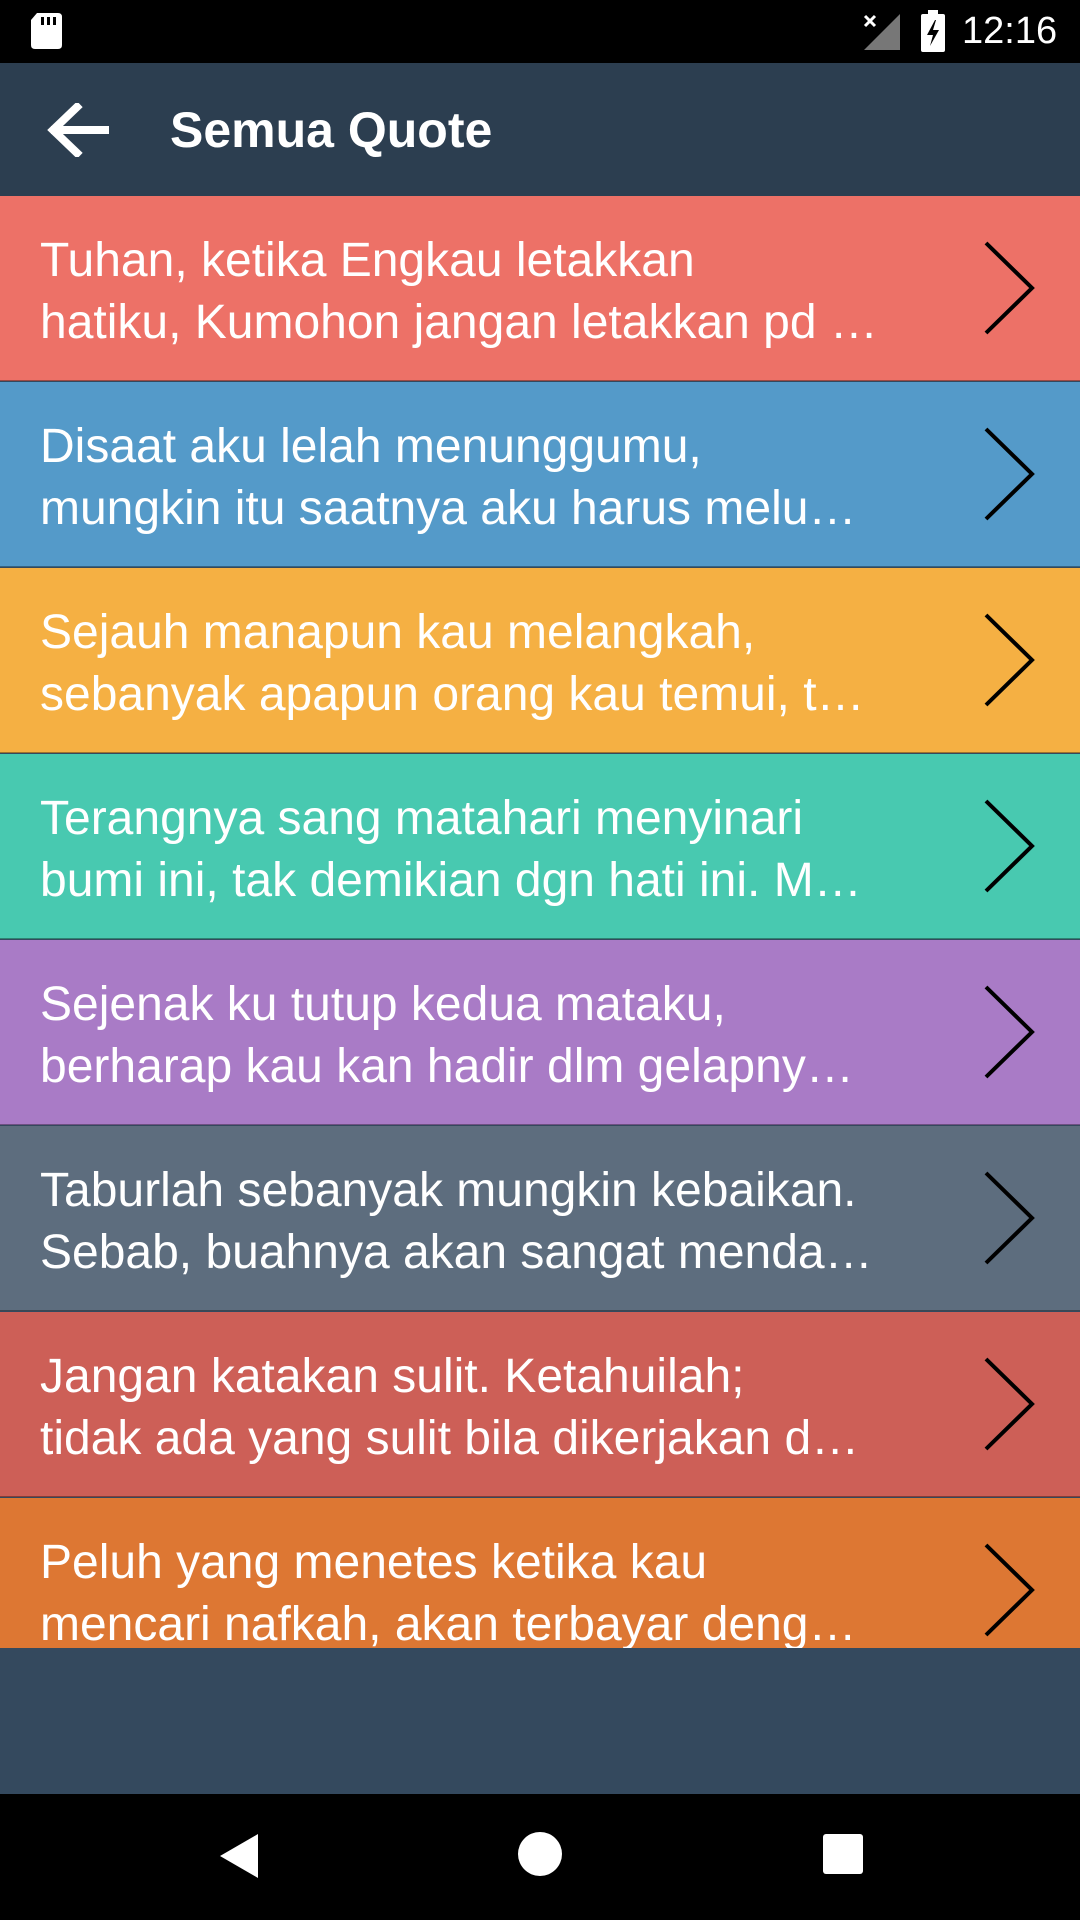 The height and width of the screenshot is (1920, 1080). What do you see at coordinates (371, 446) in the screenshot?
I see `quote-line: Disaat aku lelah menunggumu,` at bounding box center [371, 446].